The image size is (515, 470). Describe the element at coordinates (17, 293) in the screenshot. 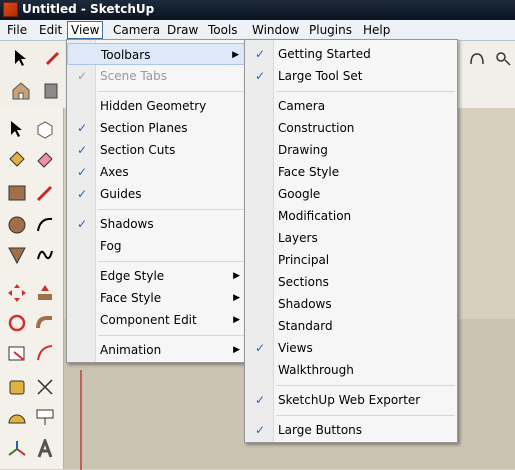

I see `move-icon` at that location.